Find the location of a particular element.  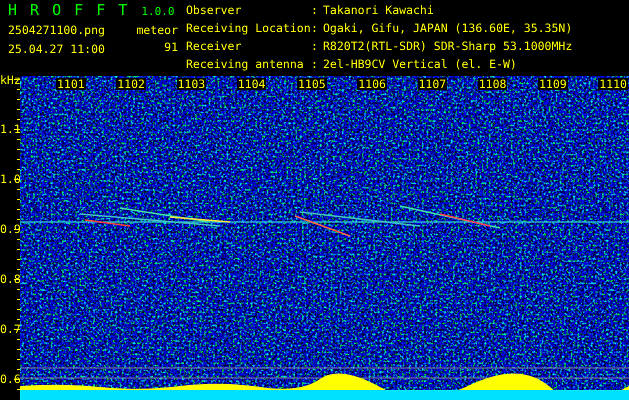

axis-label: 1.1 is located at coordinates (10, 129).